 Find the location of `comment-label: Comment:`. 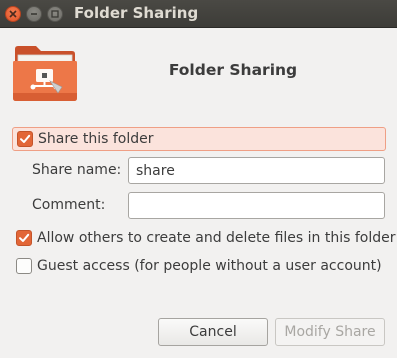

comment-label: Comment: is located at coordinates (69, 205).